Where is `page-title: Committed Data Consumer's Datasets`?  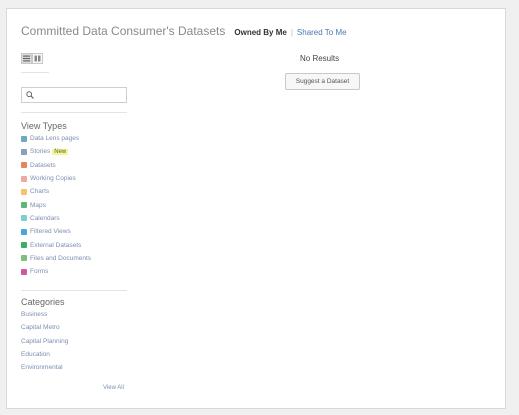 page-title: Committed Data Consumer's Datasets is located at coordinates (123, 31).